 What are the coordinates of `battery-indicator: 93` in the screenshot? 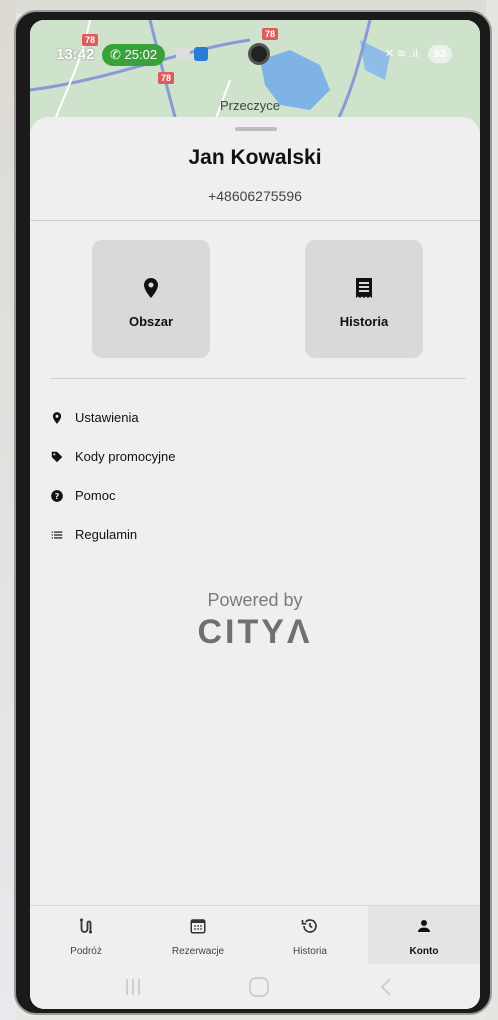 It's located at (439, 54).